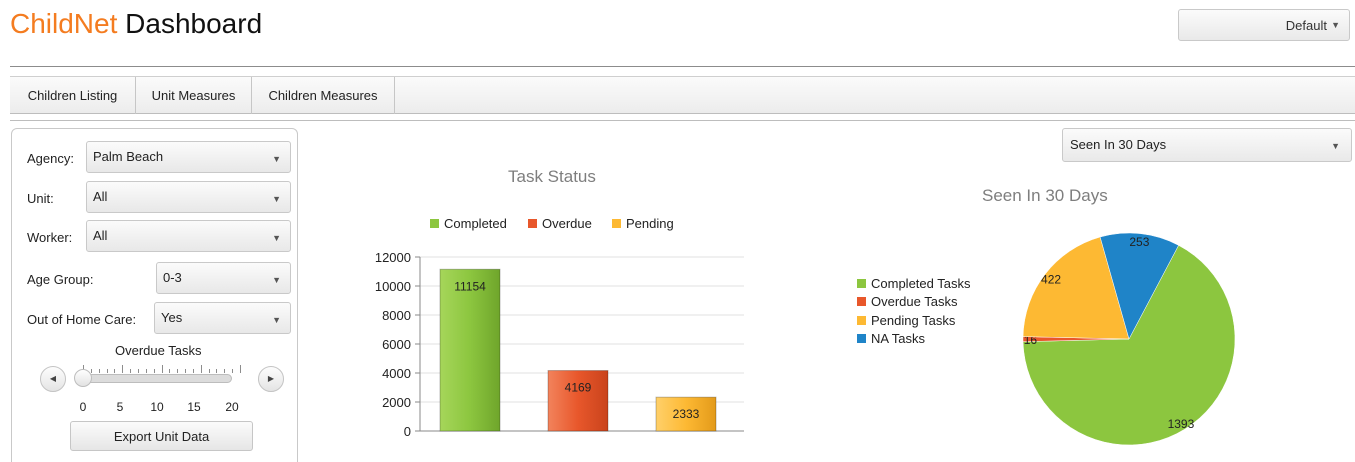  I want to click on y-tick-label: 4000, so click(396, 373).